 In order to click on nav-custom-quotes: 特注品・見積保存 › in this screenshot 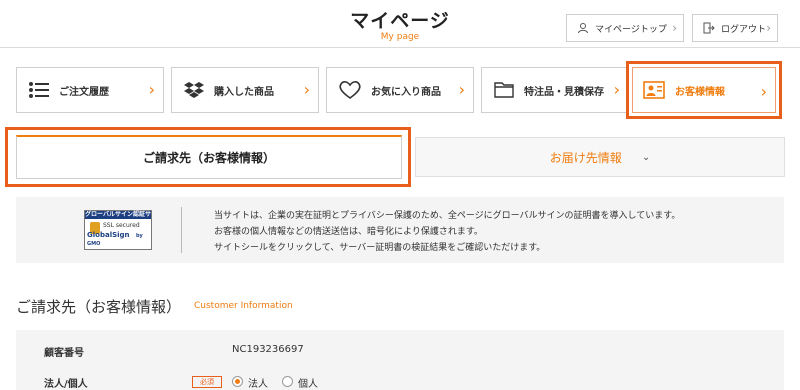, I will do `click(555, 90)`.